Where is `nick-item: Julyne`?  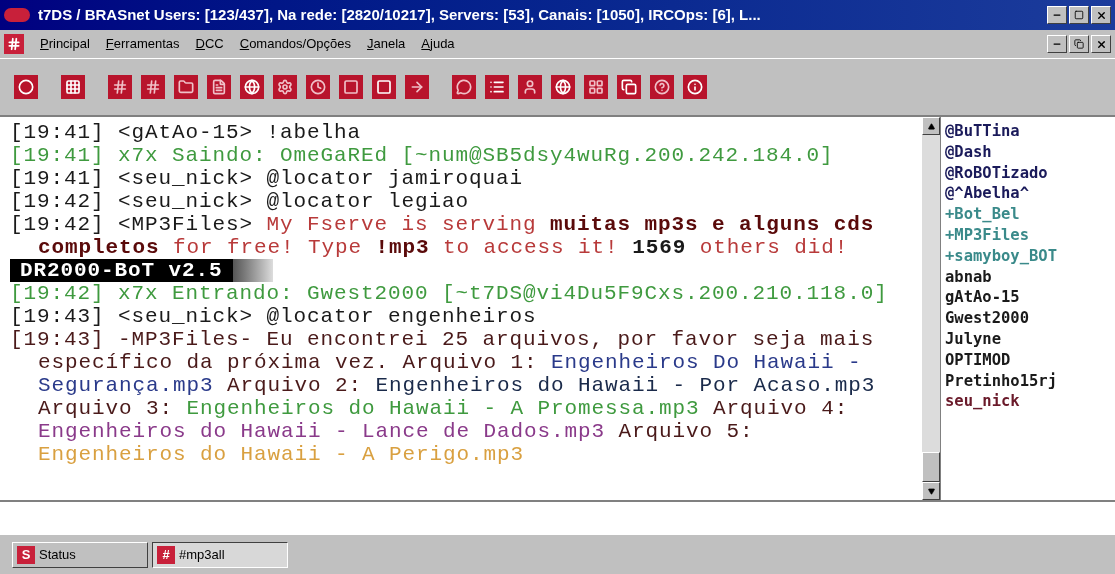 nick-item: Julyne is located at coordinates (1030, 339).